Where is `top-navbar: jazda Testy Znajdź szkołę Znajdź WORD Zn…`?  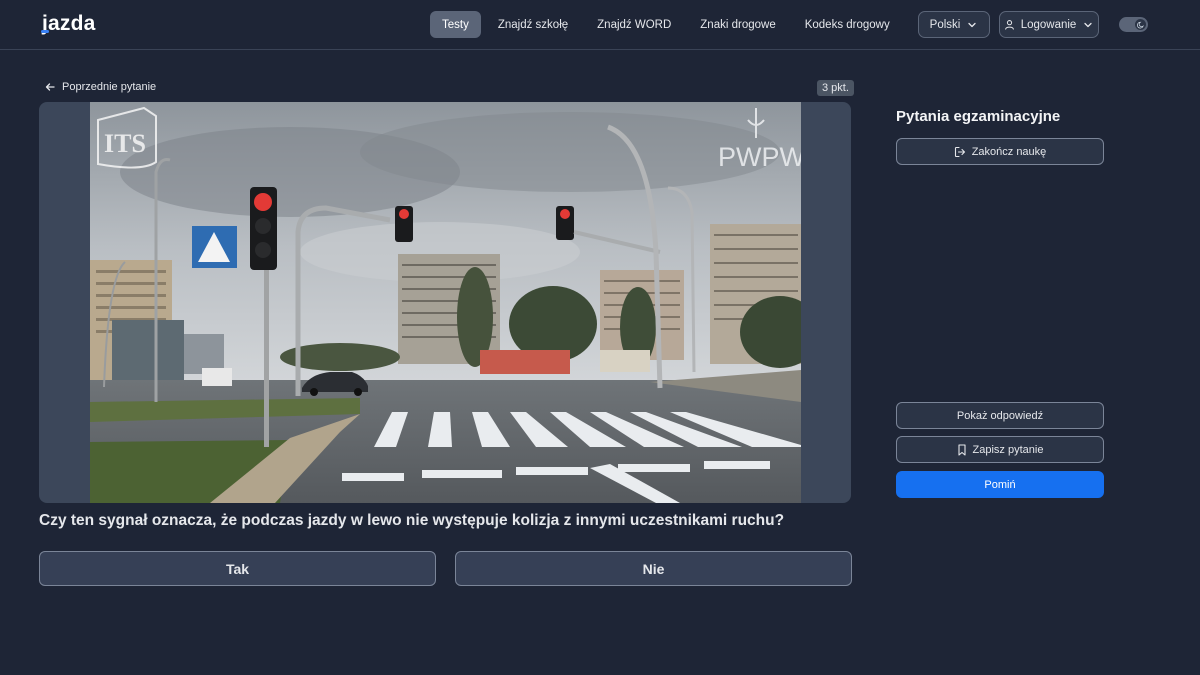 top-navbar: jazda Testy Znajdź szkołę Znajdź WORD Zn… is located at coordinates (600, 25).